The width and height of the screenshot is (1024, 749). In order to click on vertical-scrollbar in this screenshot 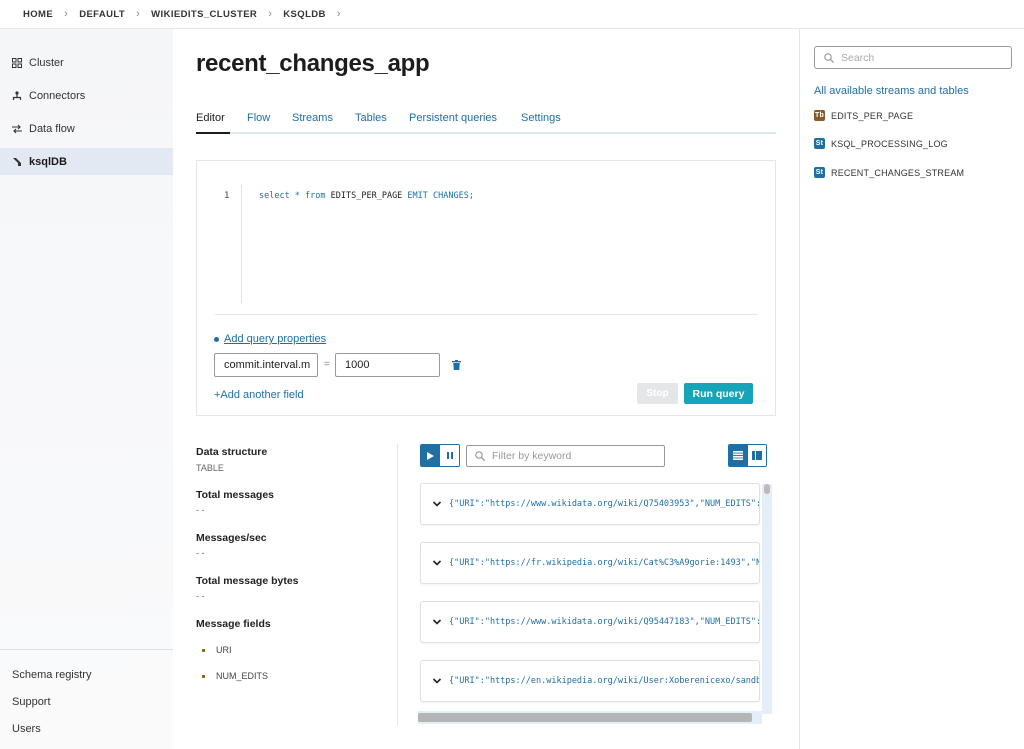, I will do `click(767, 599)`.